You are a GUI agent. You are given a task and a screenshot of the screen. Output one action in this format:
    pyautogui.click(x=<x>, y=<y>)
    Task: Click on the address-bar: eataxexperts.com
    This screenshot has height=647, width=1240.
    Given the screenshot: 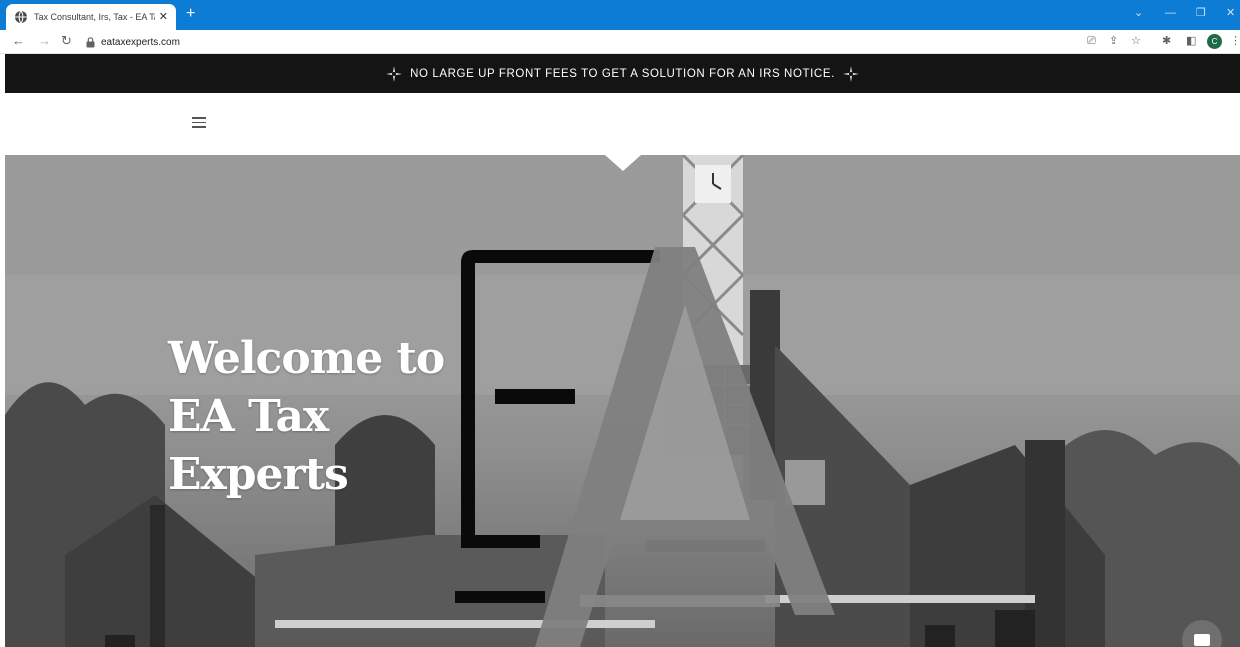 What is the action you would take?
    pyautogui.click(x=133, y=42)
    